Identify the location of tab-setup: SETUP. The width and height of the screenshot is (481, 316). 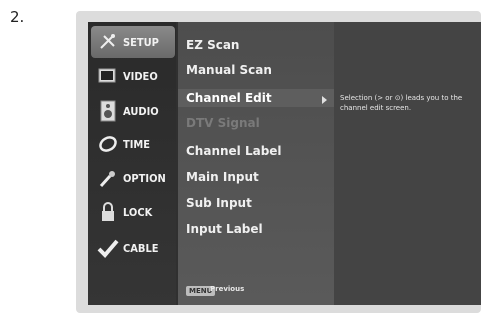
(133, 42).